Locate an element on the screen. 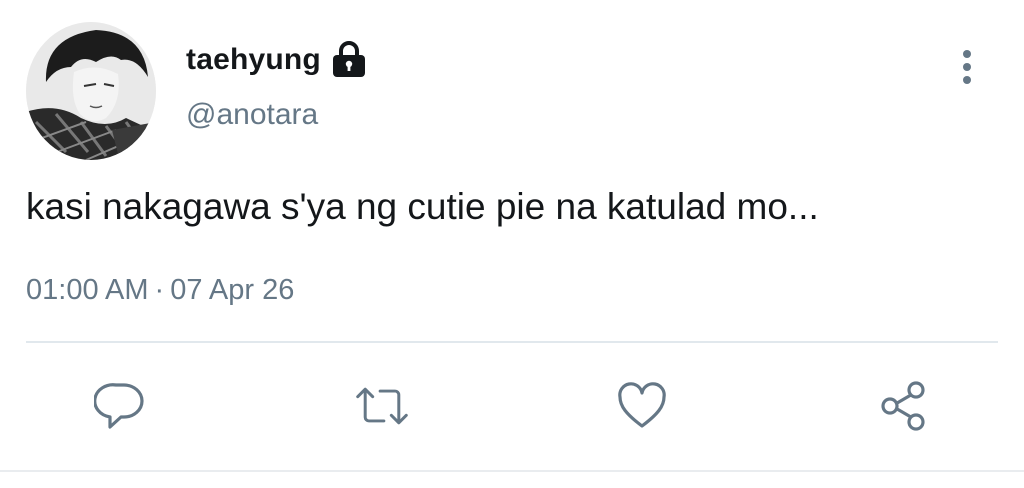 This screenshot has height=488, width=1024. reply-button is located at coordinates (120, 406).